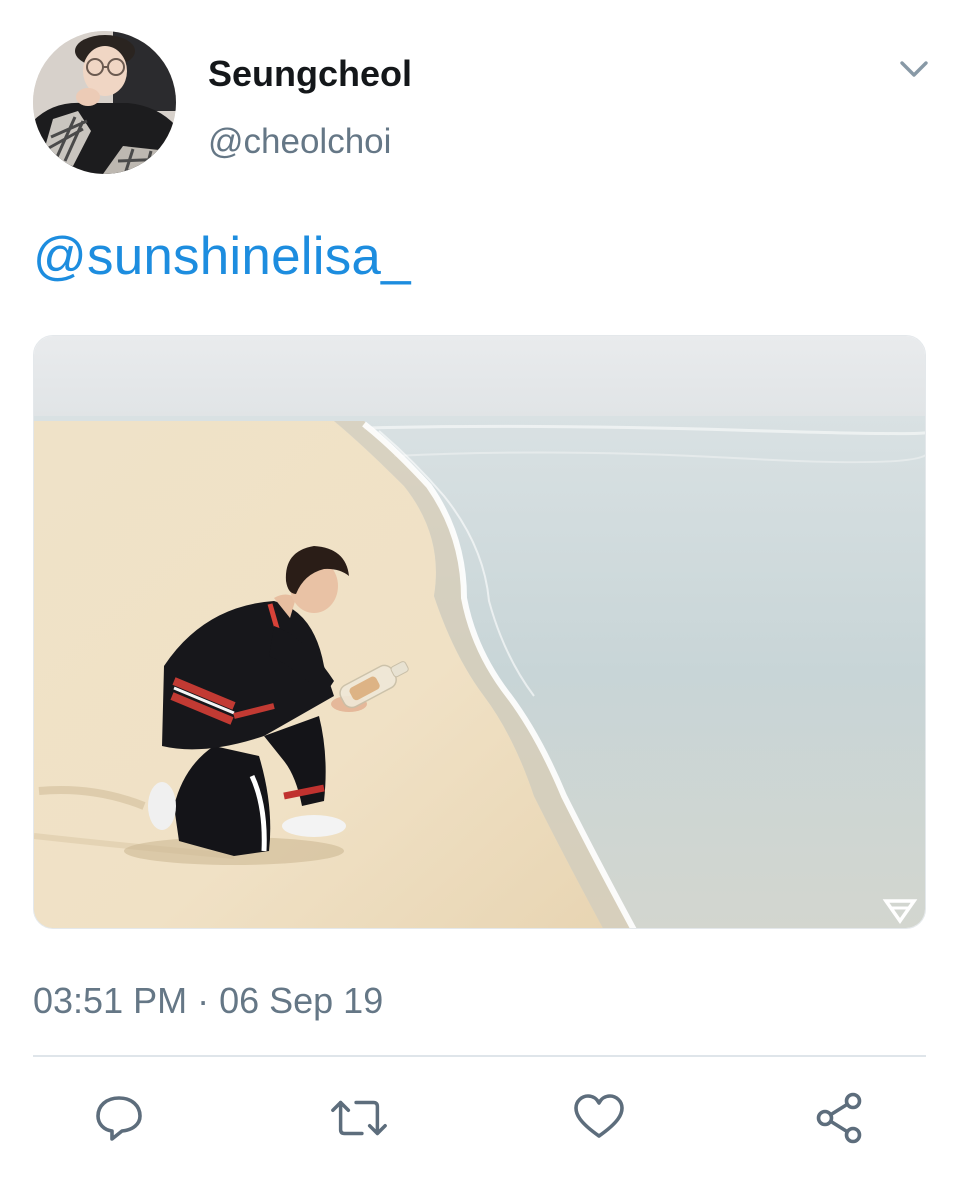 Image resolution: width=959 pixels, height=1200 pixels. I want to click on avatar, so click(104, 102).